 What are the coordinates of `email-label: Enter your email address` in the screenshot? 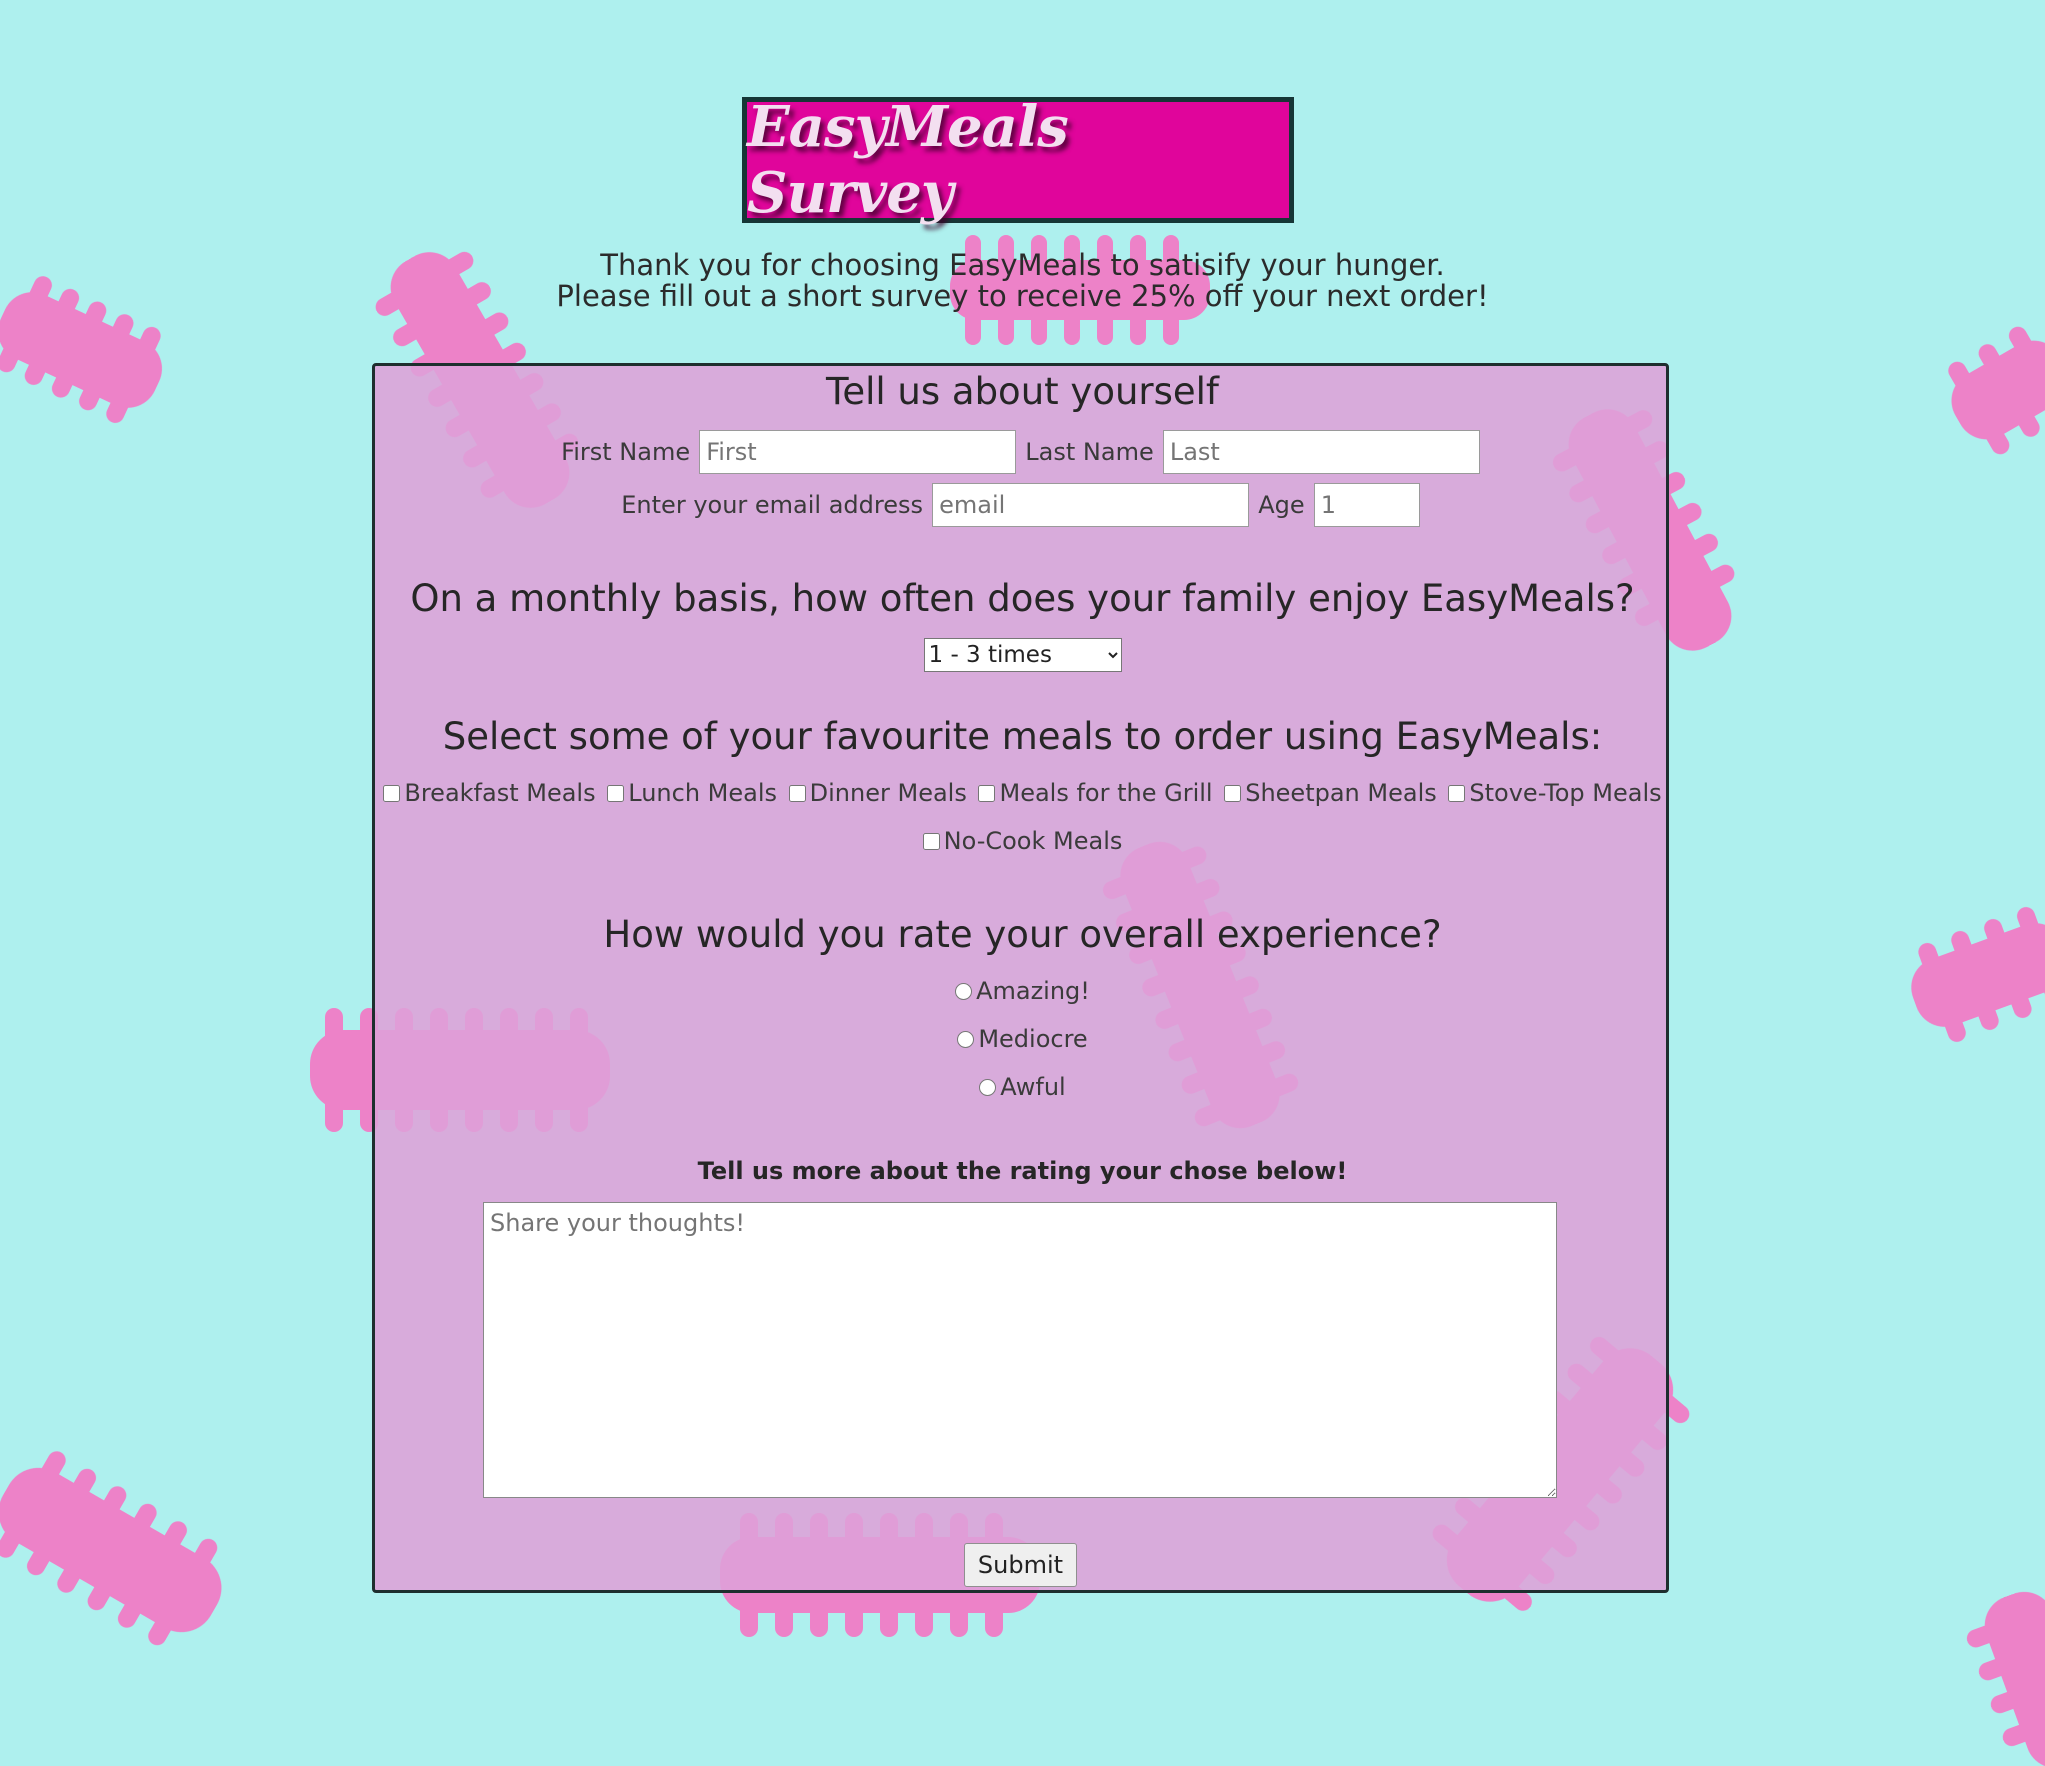 It's located at (772, 505).